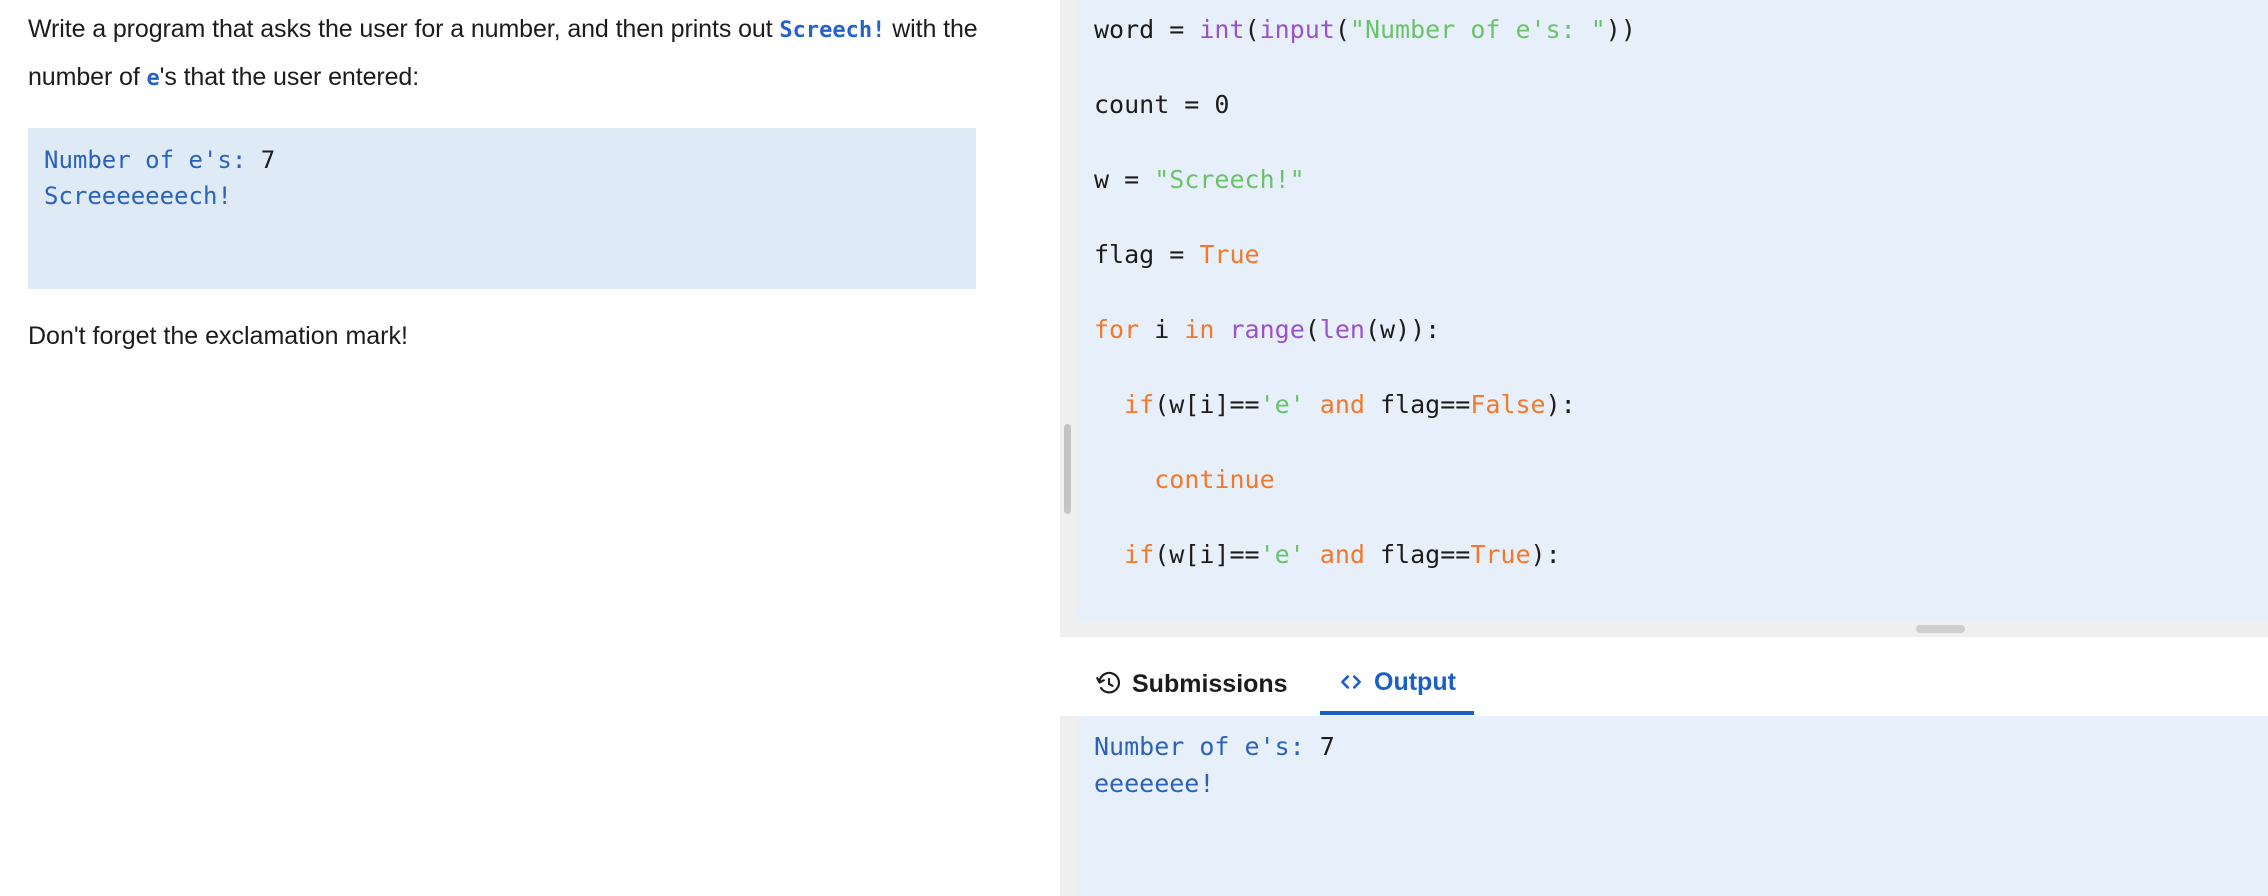  I want to click on output-panel: Number of e's: 7 eeeeeee!, so click(1664, 806).